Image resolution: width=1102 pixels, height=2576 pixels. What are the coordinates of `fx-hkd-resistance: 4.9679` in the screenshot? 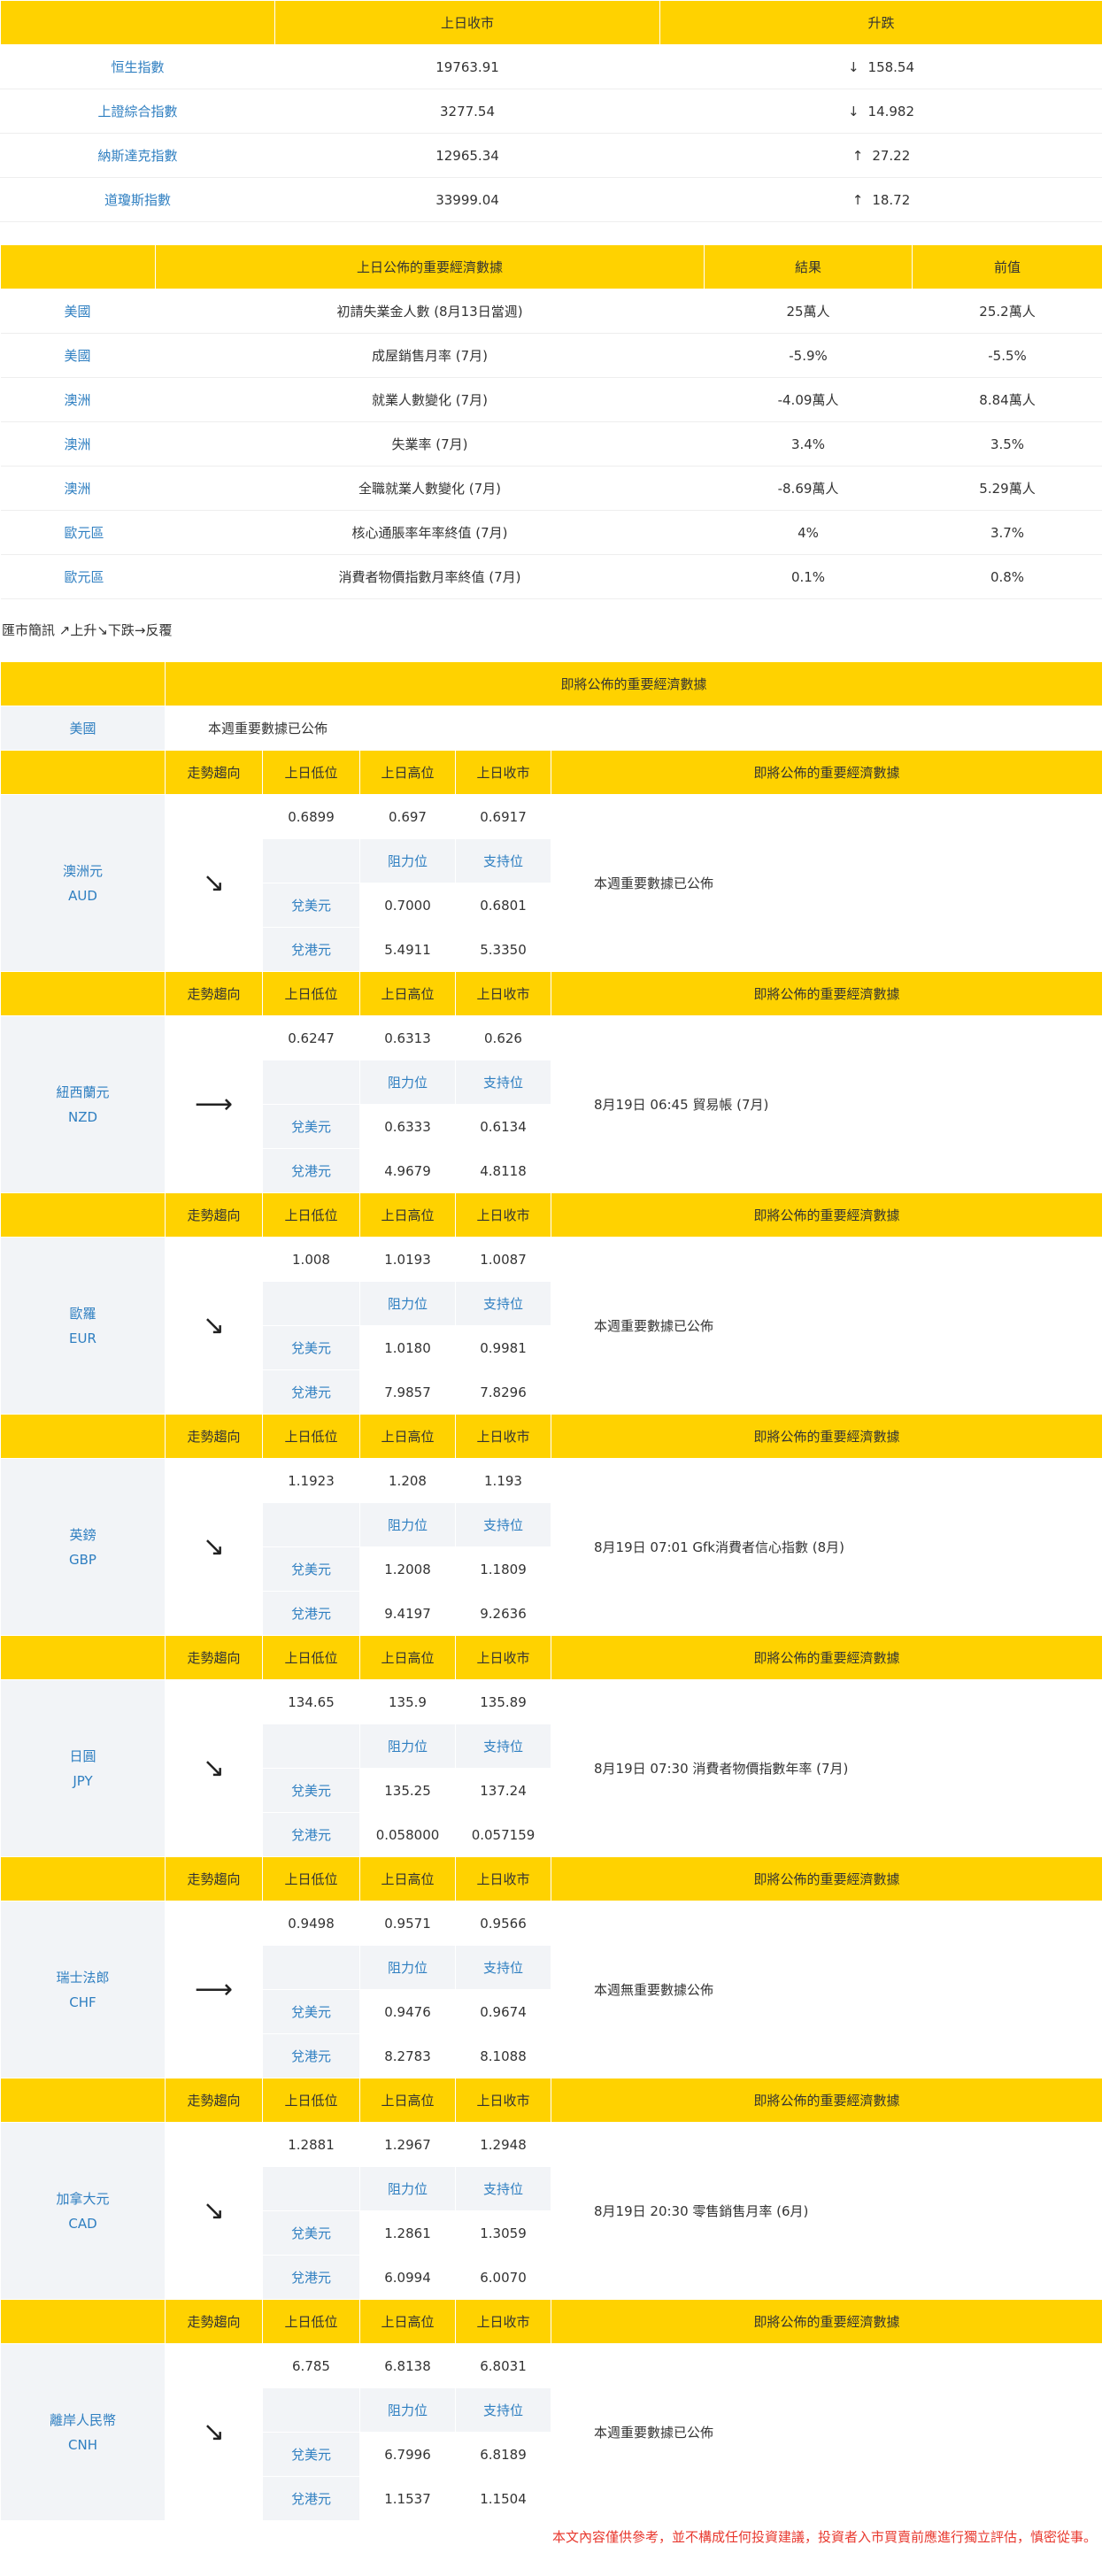 It's located at (407, 1170).